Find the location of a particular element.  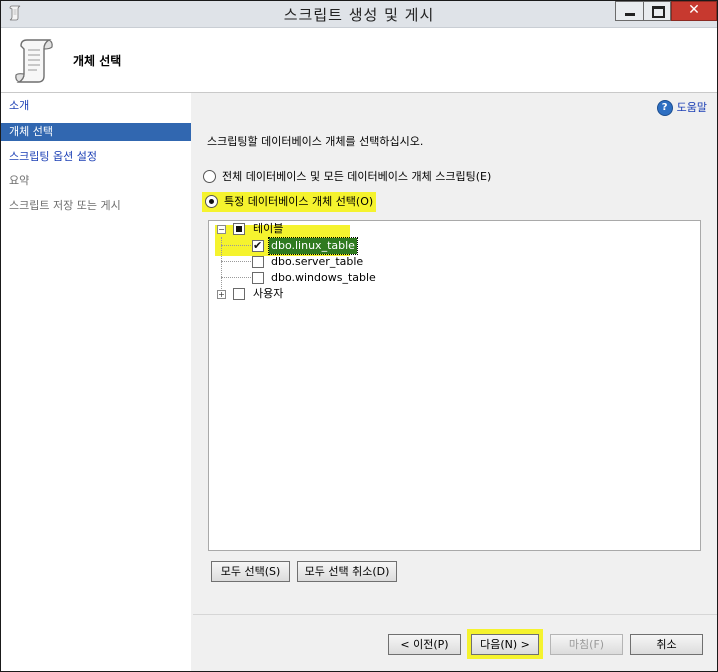

users-checkbox is located at coordinates (239, 294).